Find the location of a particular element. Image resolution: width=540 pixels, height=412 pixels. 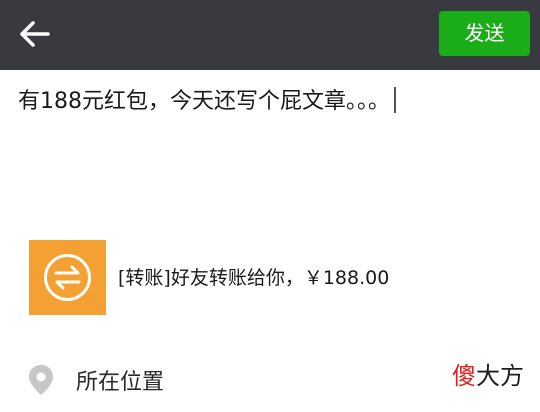

location-selector: 所在位置 is located at coordinates (96, 380).